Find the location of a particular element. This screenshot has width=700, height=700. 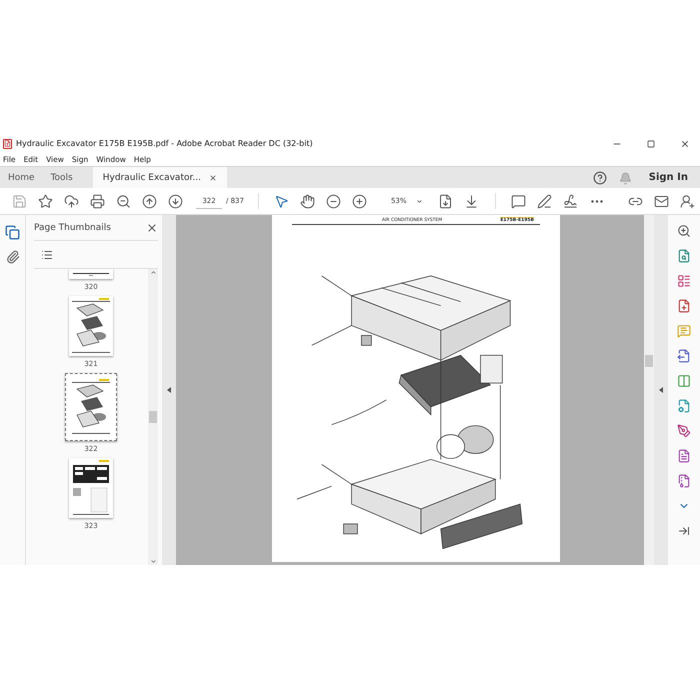

next-page-icon is located at coordinates (175, 201).